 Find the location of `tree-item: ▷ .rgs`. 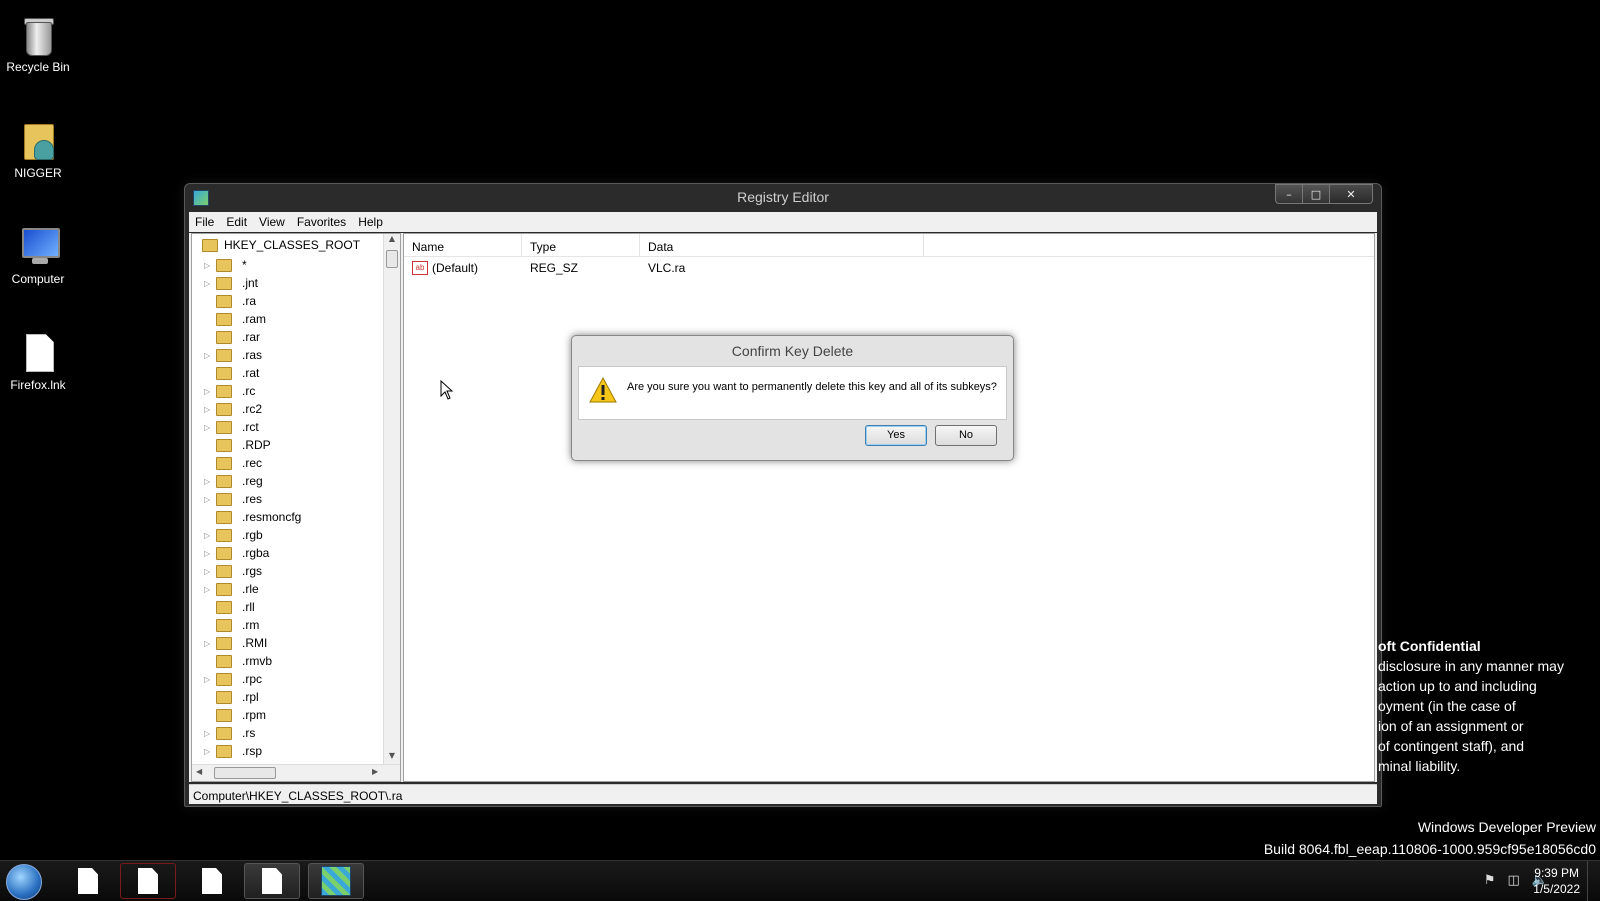

tree-item: ▷ .rgs is located at coordinates (289, 571).